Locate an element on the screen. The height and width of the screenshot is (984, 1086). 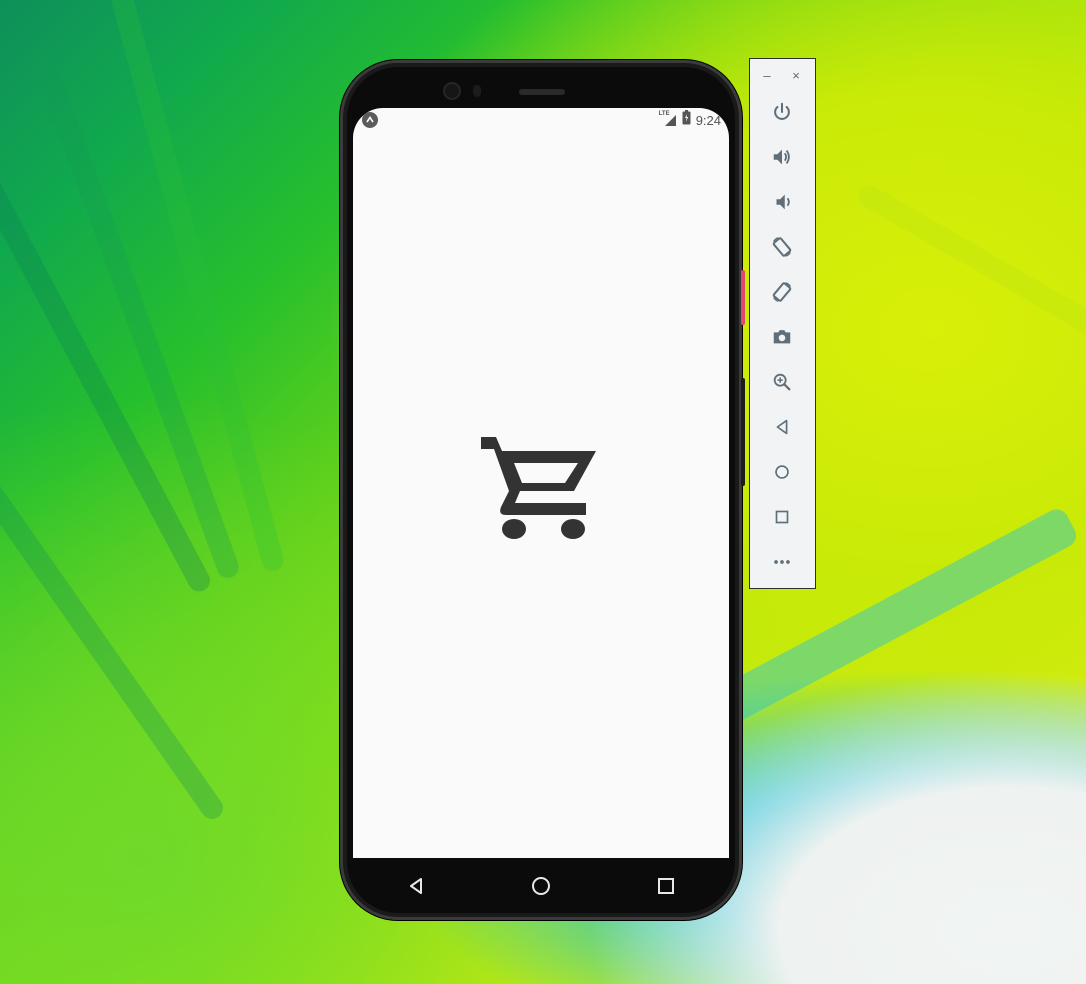
shopping-cart-icon is located at coordinates (542, 492).